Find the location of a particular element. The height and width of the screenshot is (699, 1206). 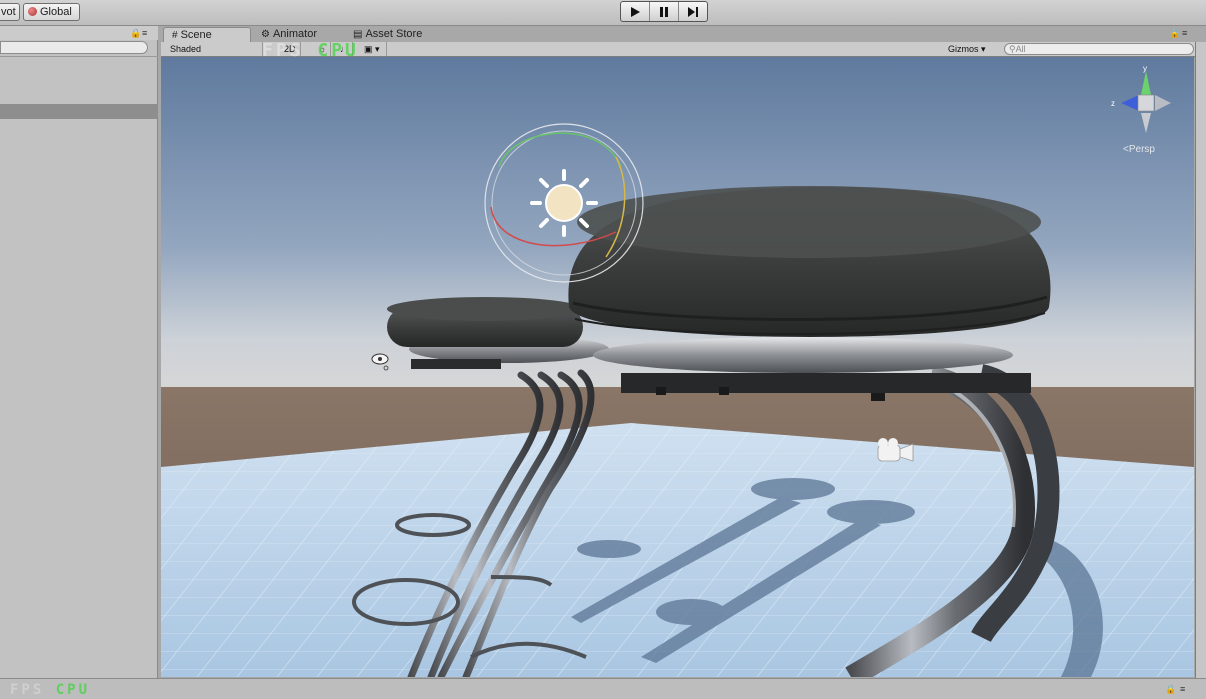

tab-scene: # Scene is located at coordinates (207, 34).